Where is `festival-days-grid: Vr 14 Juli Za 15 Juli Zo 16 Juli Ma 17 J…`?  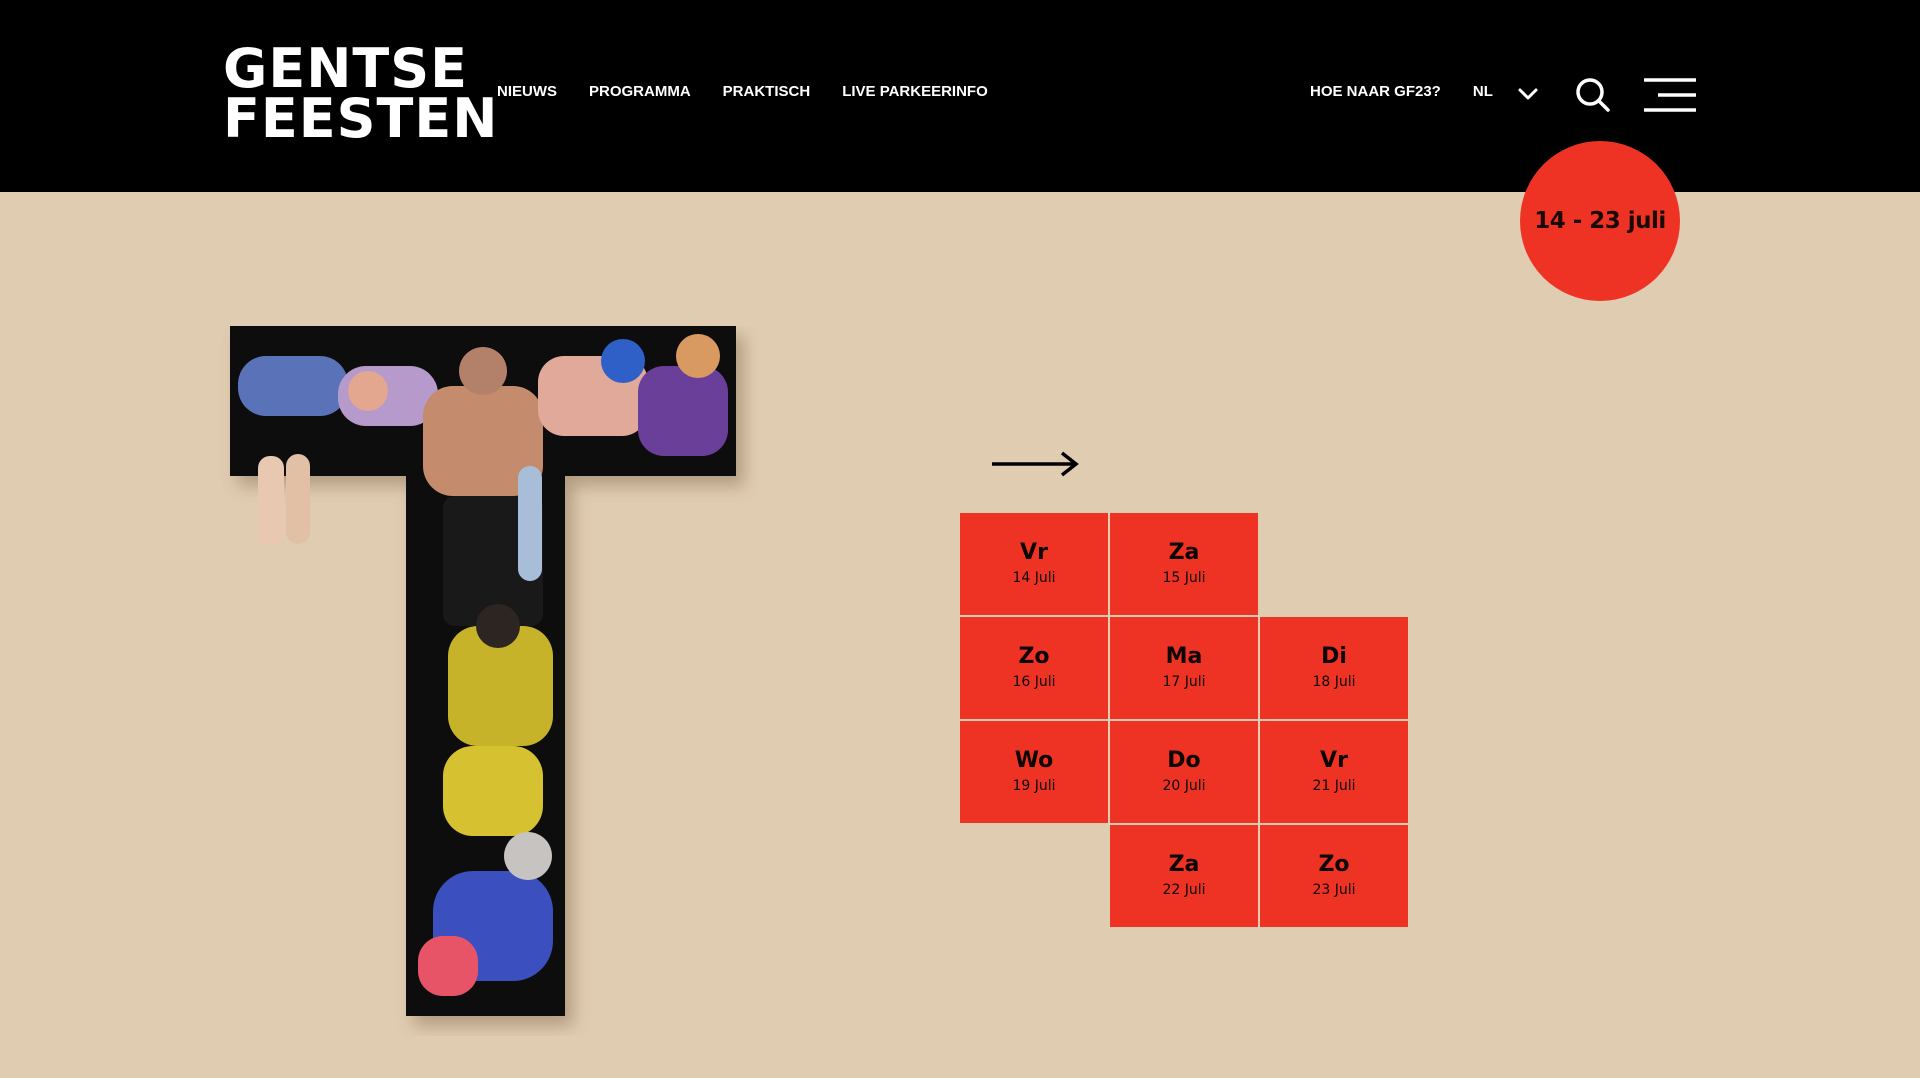 festival-days-grid: Vr 14 Juli Za 15 Juli Zo 16 Juli Ma 17 J… is located at coordinates (1185, 721).